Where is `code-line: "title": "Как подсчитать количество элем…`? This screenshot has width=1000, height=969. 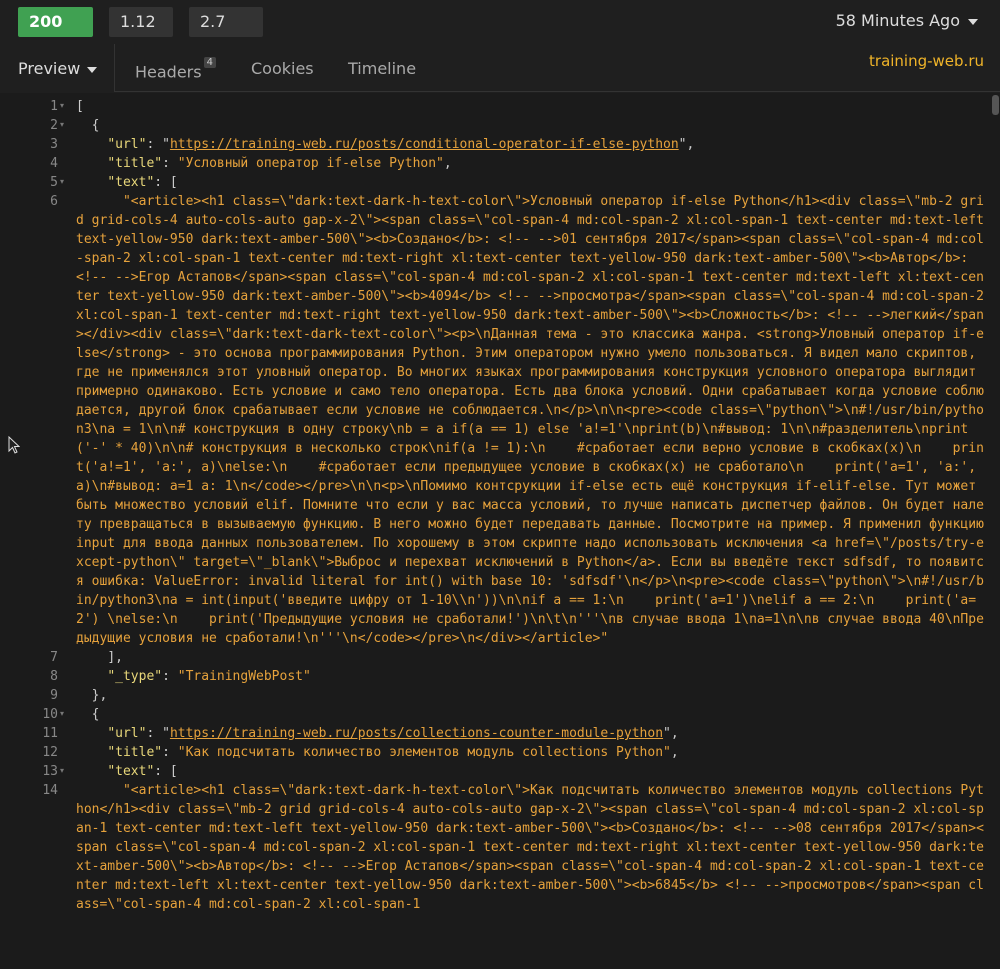
code-line: "title": "Как подсчитать количество элем… is located at coordinates (531, 752).